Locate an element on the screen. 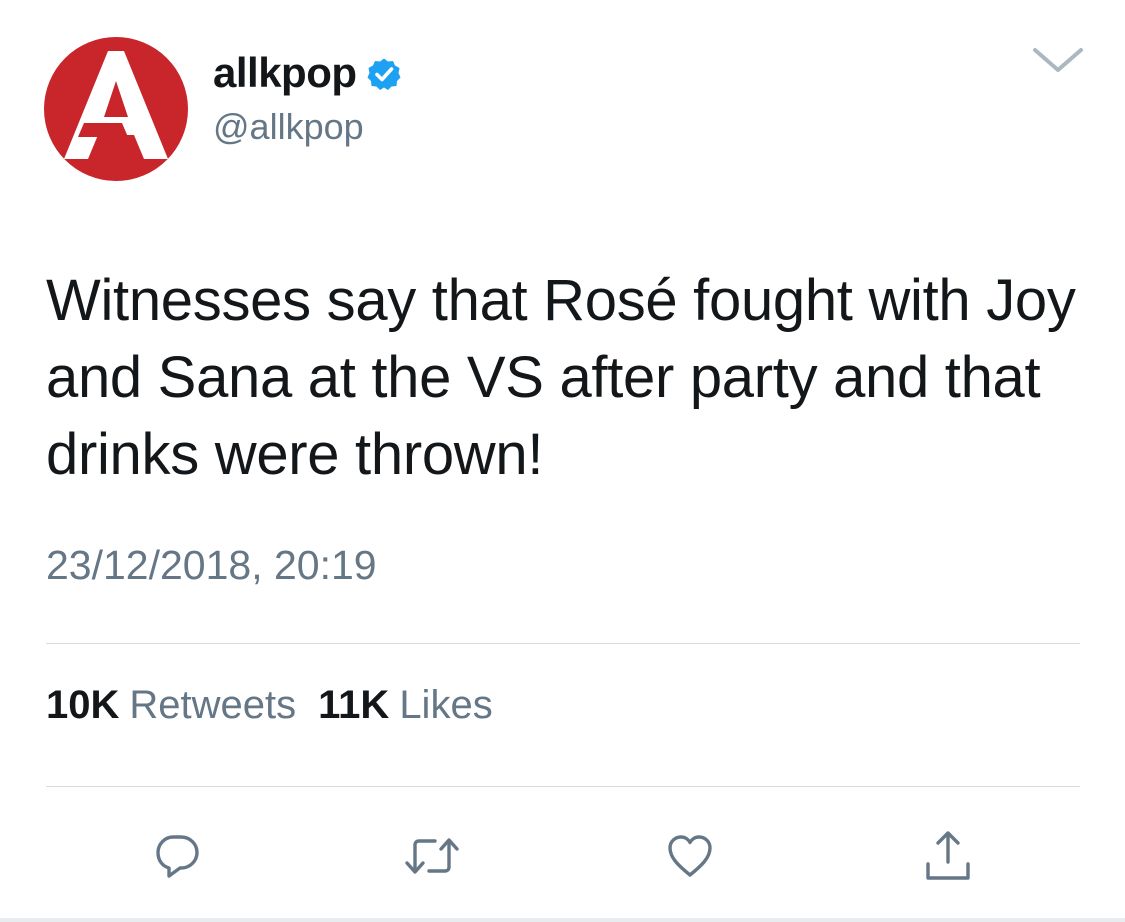 This screenshot has height=922, width=1125. display-name-row: allkpop is located at coordinates (307, 73).